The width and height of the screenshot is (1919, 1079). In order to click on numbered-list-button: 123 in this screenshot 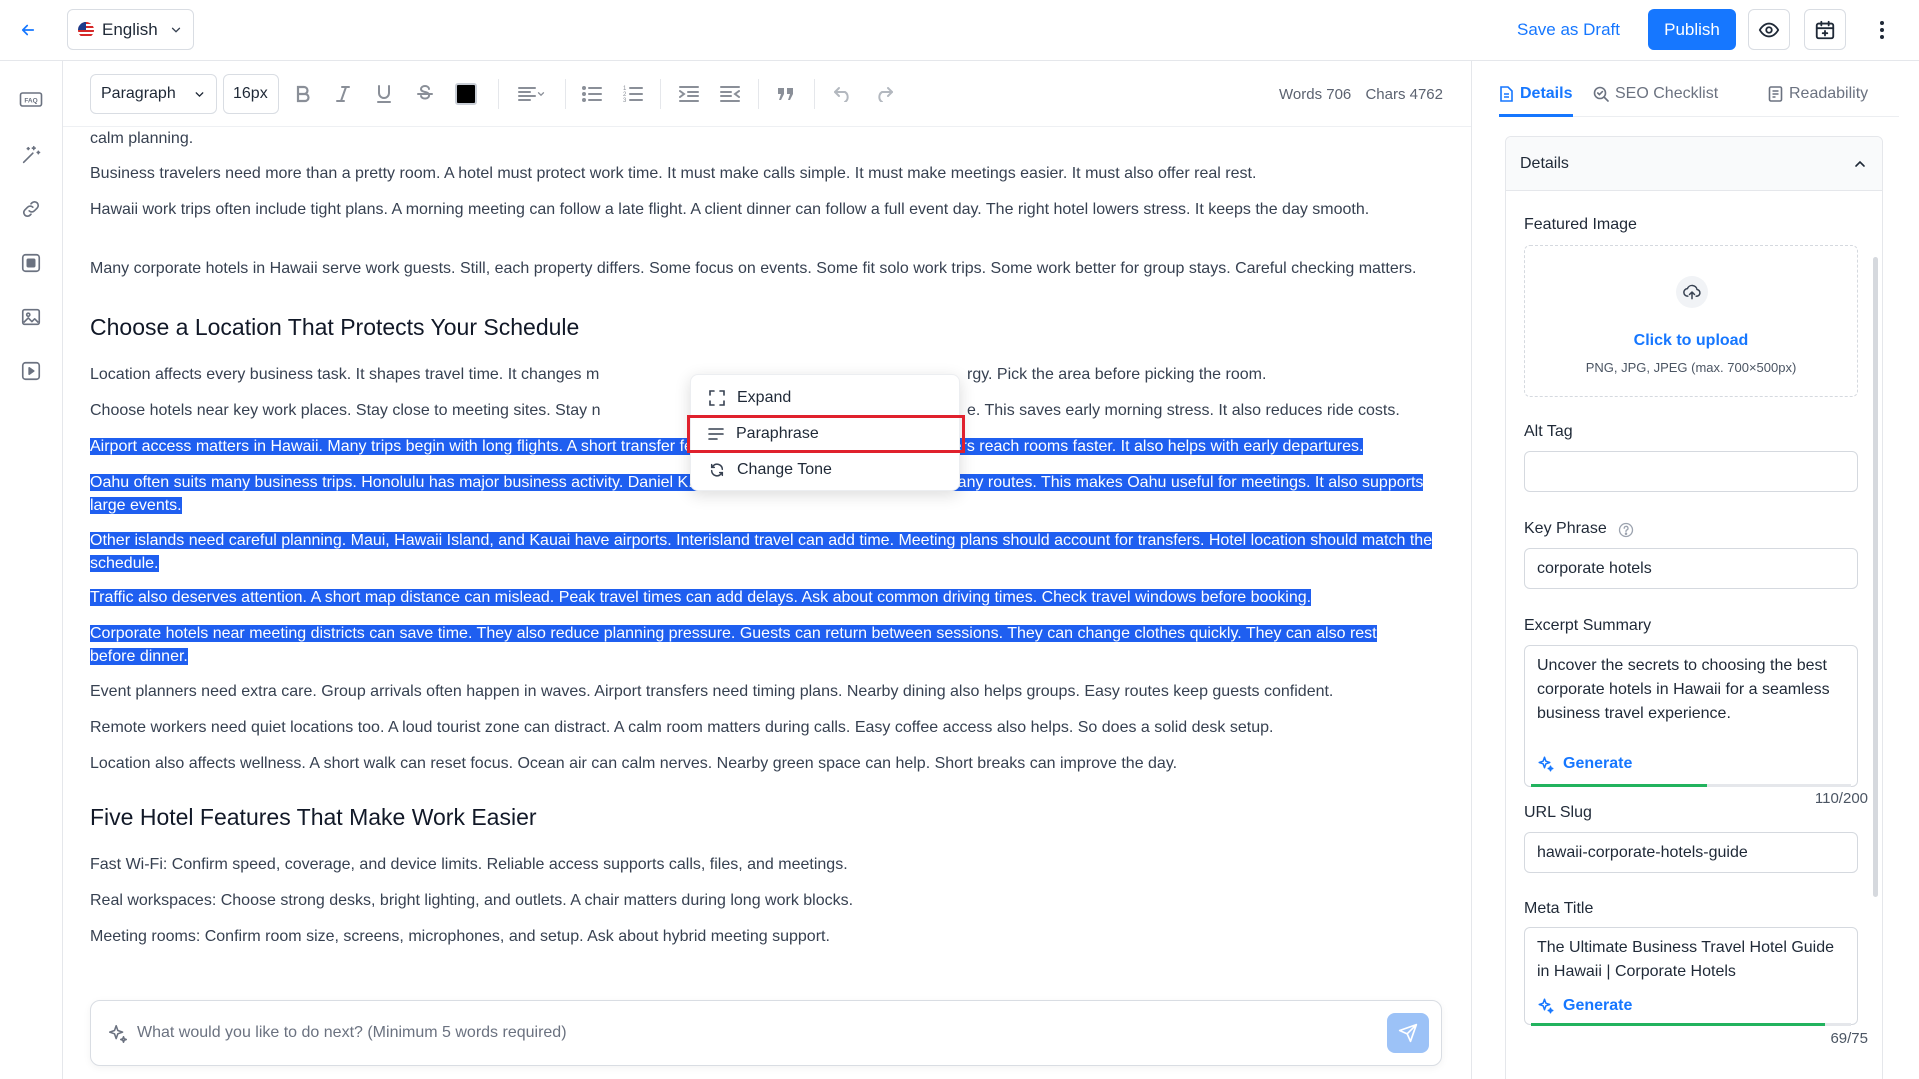, I will do `click(633, 94)`.